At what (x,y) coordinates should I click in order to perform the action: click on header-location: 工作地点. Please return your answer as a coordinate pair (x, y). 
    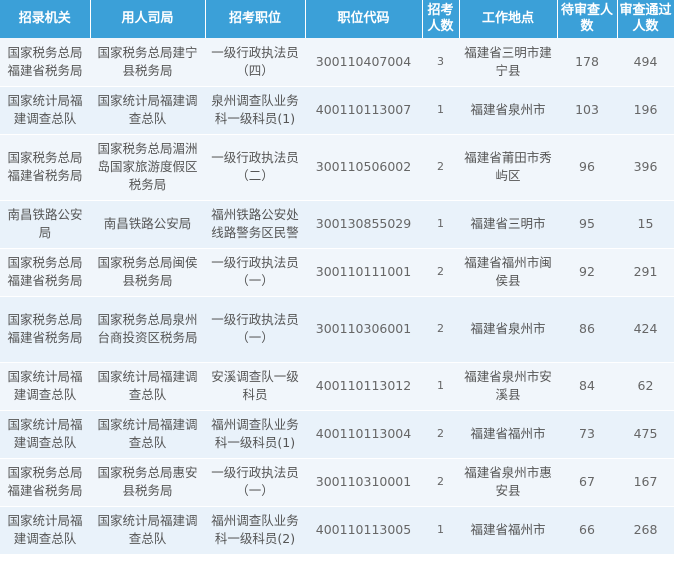
    Looking at the image, I should click on (508, 19).